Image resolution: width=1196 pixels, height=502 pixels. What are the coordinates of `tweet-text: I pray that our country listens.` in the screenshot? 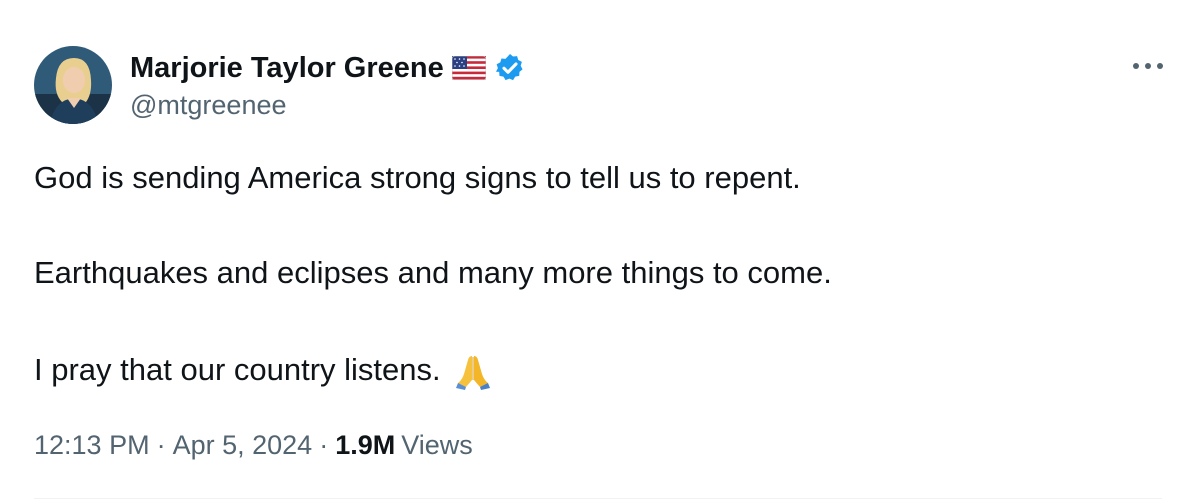 It's located at (237, 369).